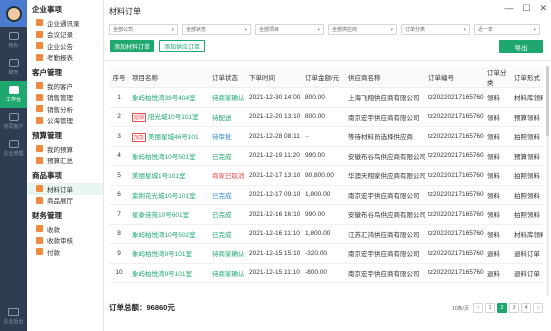  What do you see at coordinates (514, 308) in the screenshot?
I see `page-button: 3` at bounding box center [514, 308].